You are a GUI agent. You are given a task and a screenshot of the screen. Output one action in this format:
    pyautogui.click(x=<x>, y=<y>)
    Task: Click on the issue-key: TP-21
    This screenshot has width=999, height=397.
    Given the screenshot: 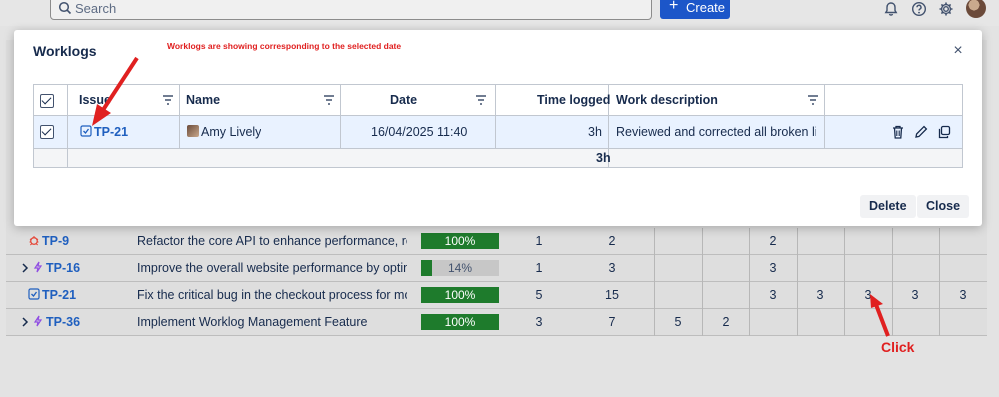 What is the action you would take?
    pyautogui.click(x=59, y=295)
    